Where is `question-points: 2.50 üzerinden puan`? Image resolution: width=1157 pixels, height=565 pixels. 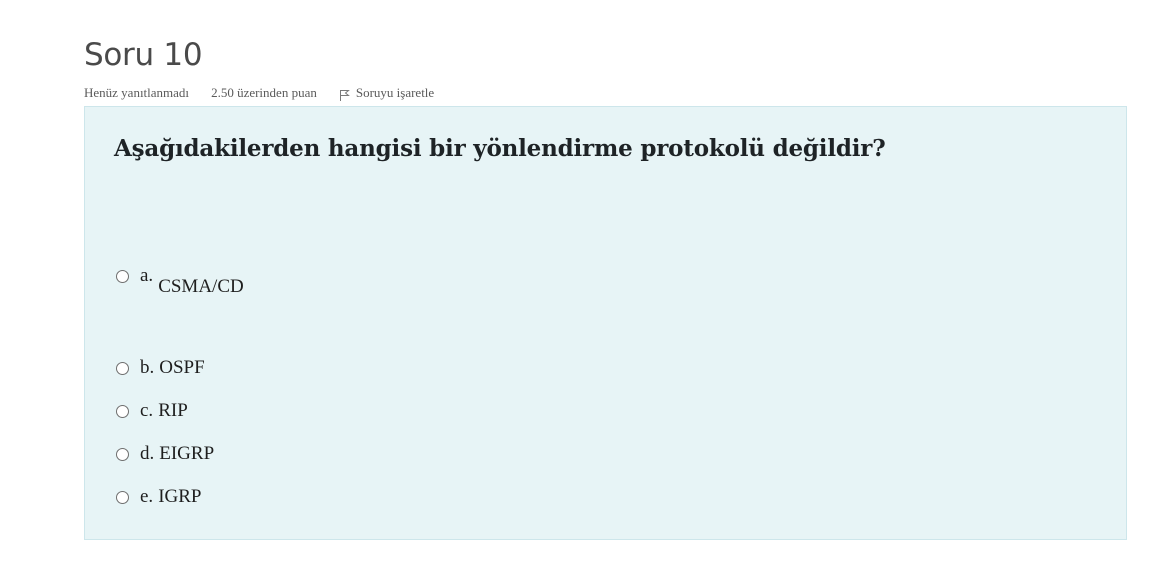 question-points: 2.50 üzerinden puan is located at coordinates (264, 92).